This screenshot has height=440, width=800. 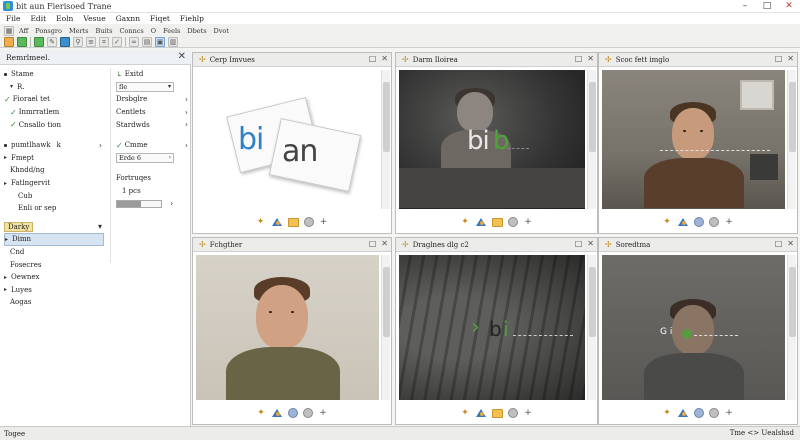 I want to click on panel-tab: ✢ Scoc fett imglo, so click(x=698, y=60).